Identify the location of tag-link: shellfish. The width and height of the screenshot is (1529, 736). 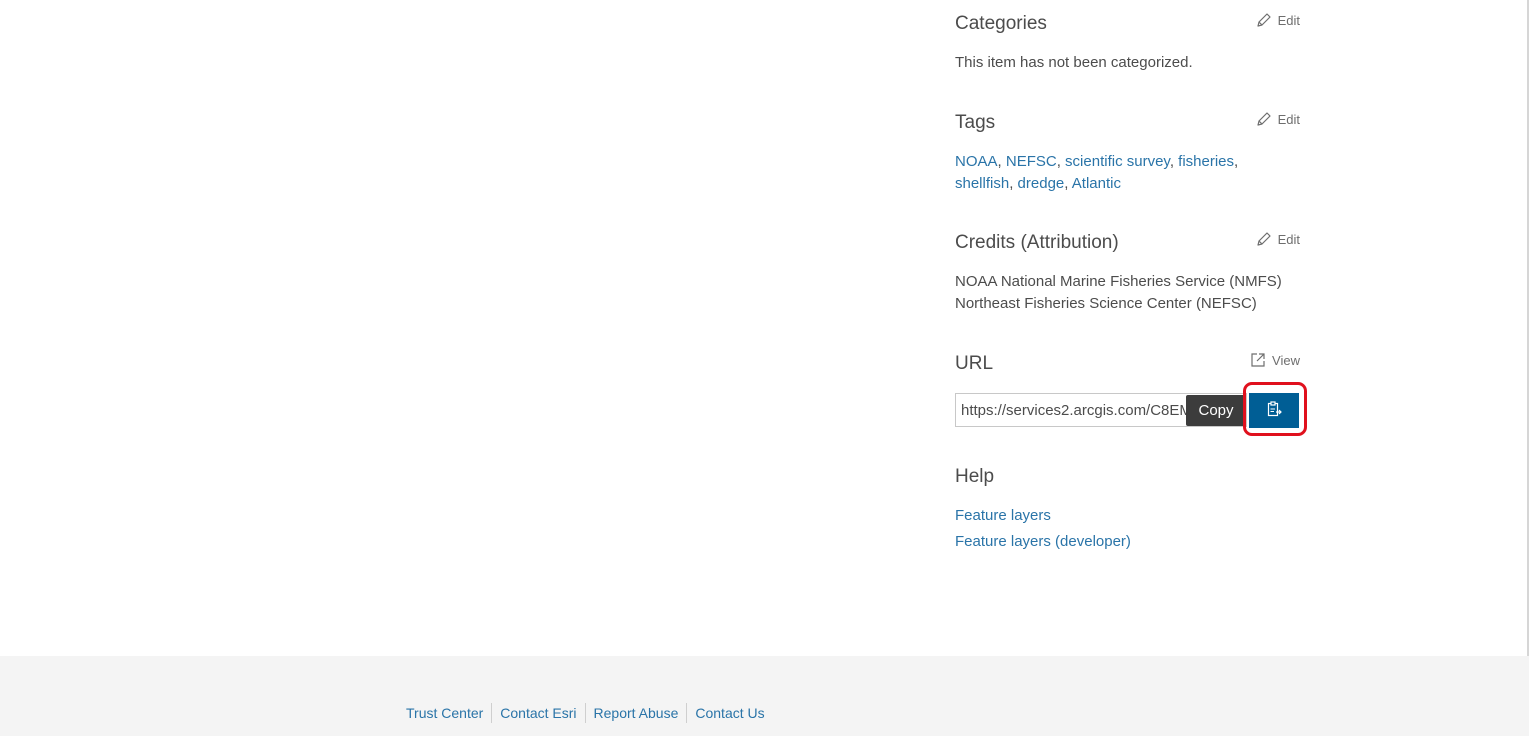
(982, 183).